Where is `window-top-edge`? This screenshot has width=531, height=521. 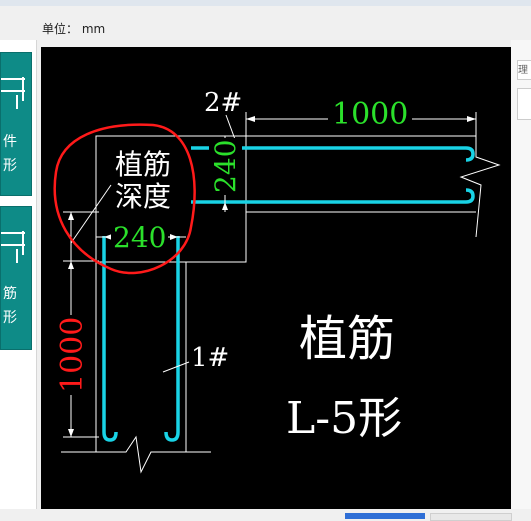
window-top-edge is located at coordinates (265, 3).